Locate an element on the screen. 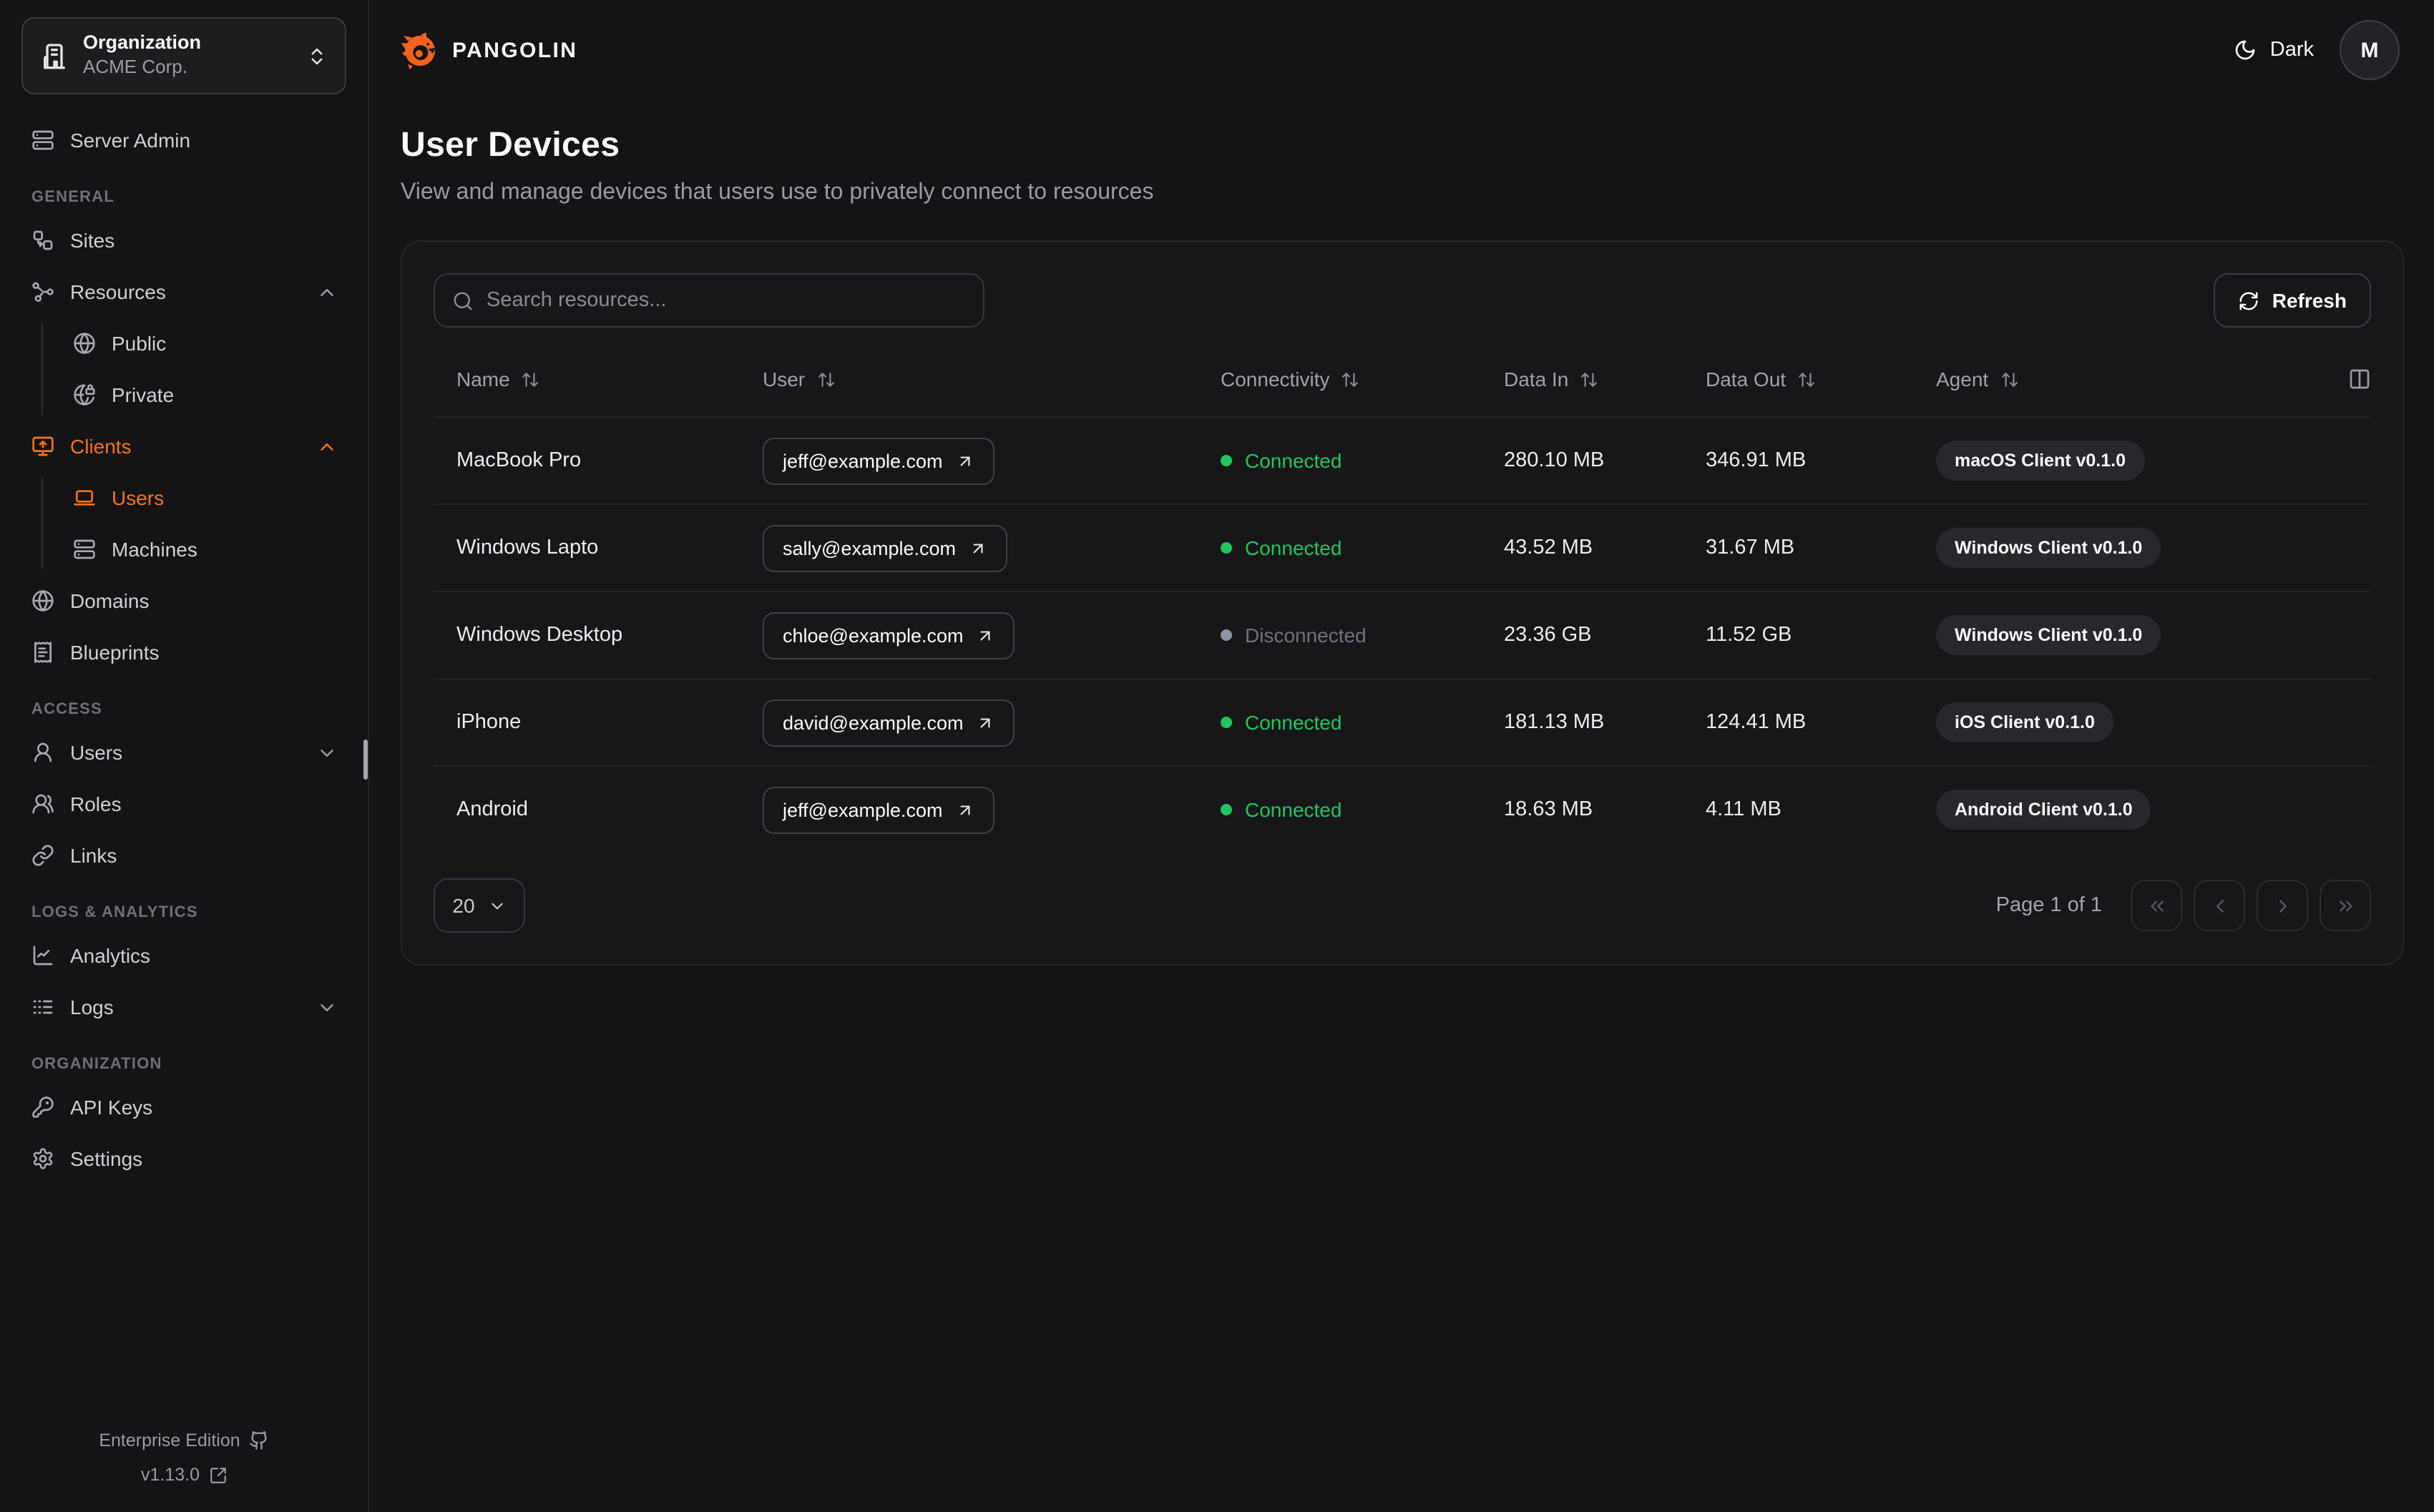 Image resolution: width=2434 pixels, height=1512 pixels. search-box is located at coordinates (709, 300).